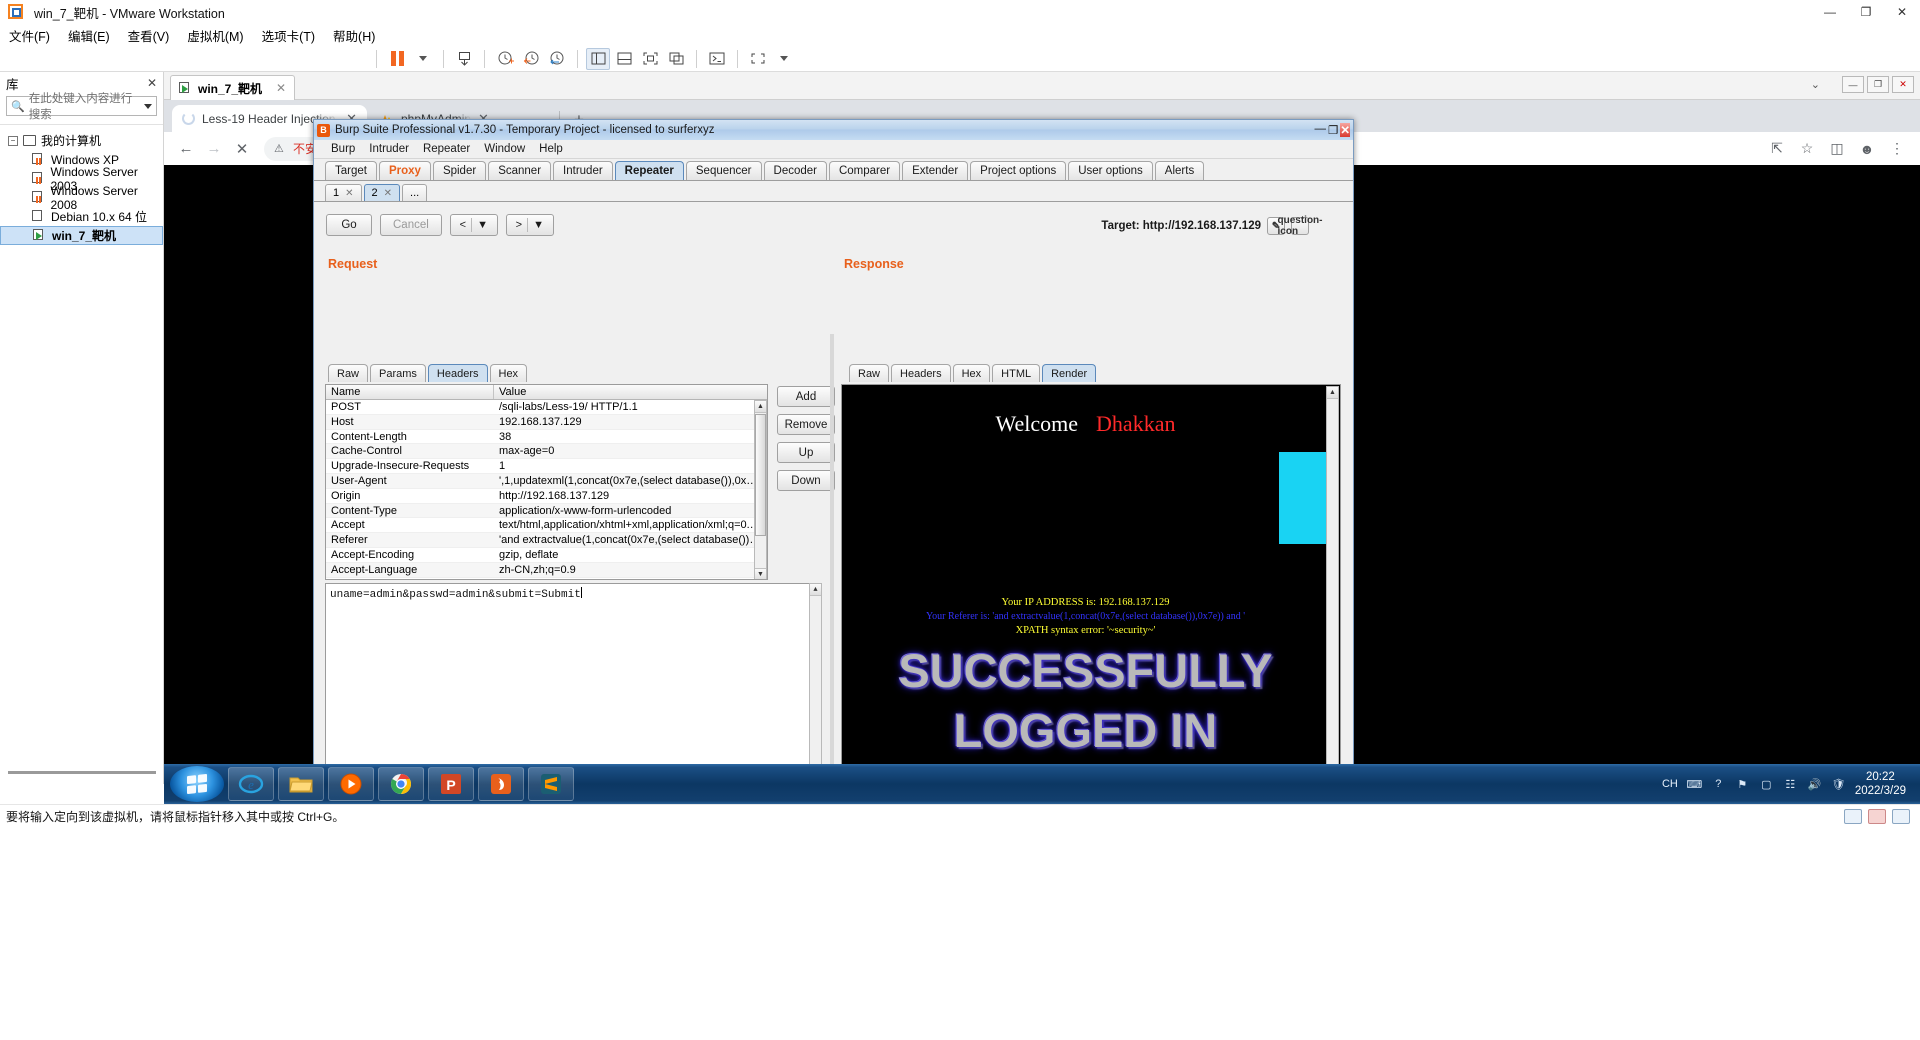 The height and width of the screenshot is (1040, 1920). What do you see at coordinates (1877, 816) in the screenshot?
I see `network-status-icon` at bounding box center [1877, 816].